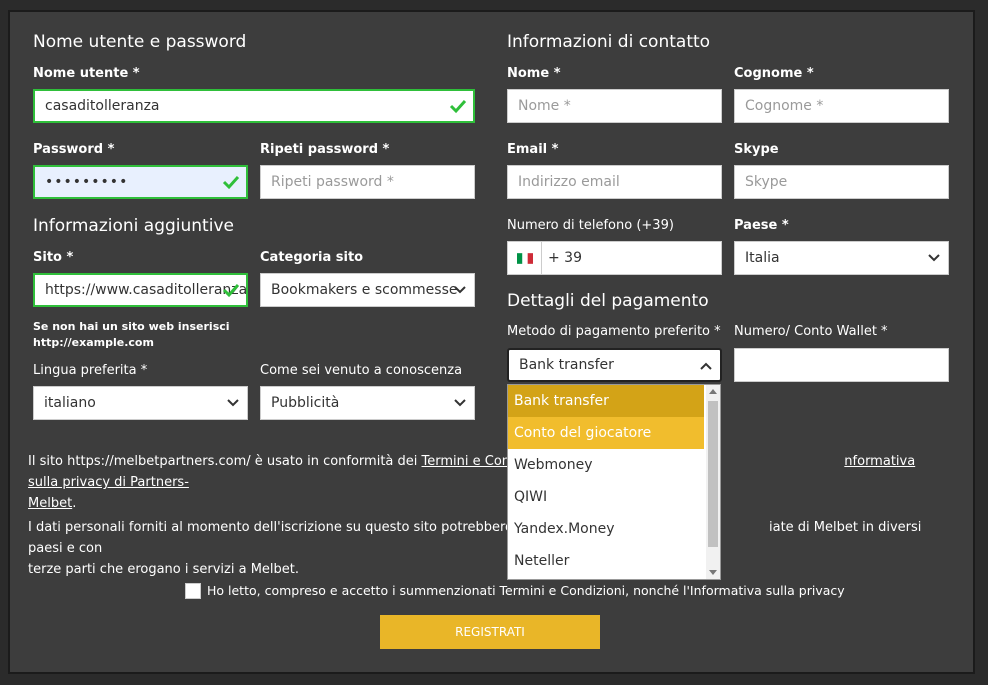  Describe the element at coordinates (706, 366) in the screenshot. I see `chevron-up-icon` at that location.